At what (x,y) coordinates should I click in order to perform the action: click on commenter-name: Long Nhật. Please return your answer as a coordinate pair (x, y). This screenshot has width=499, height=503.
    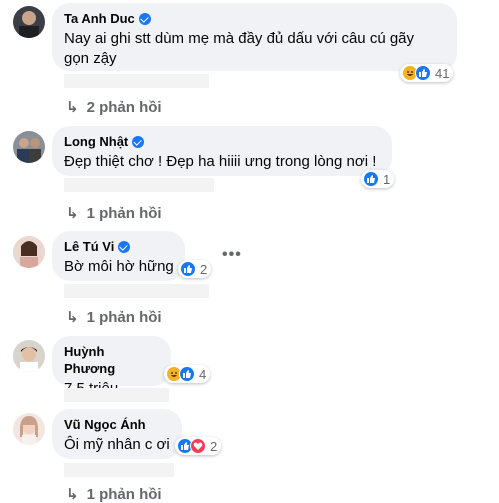
    Looking at the image, I should click on (96, 141).